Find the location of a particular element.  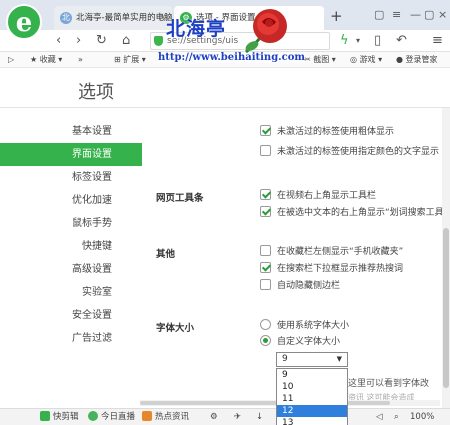

sidebar-item-mouse-gestures: 鼠标手势 is located at coordinates (71, 223).